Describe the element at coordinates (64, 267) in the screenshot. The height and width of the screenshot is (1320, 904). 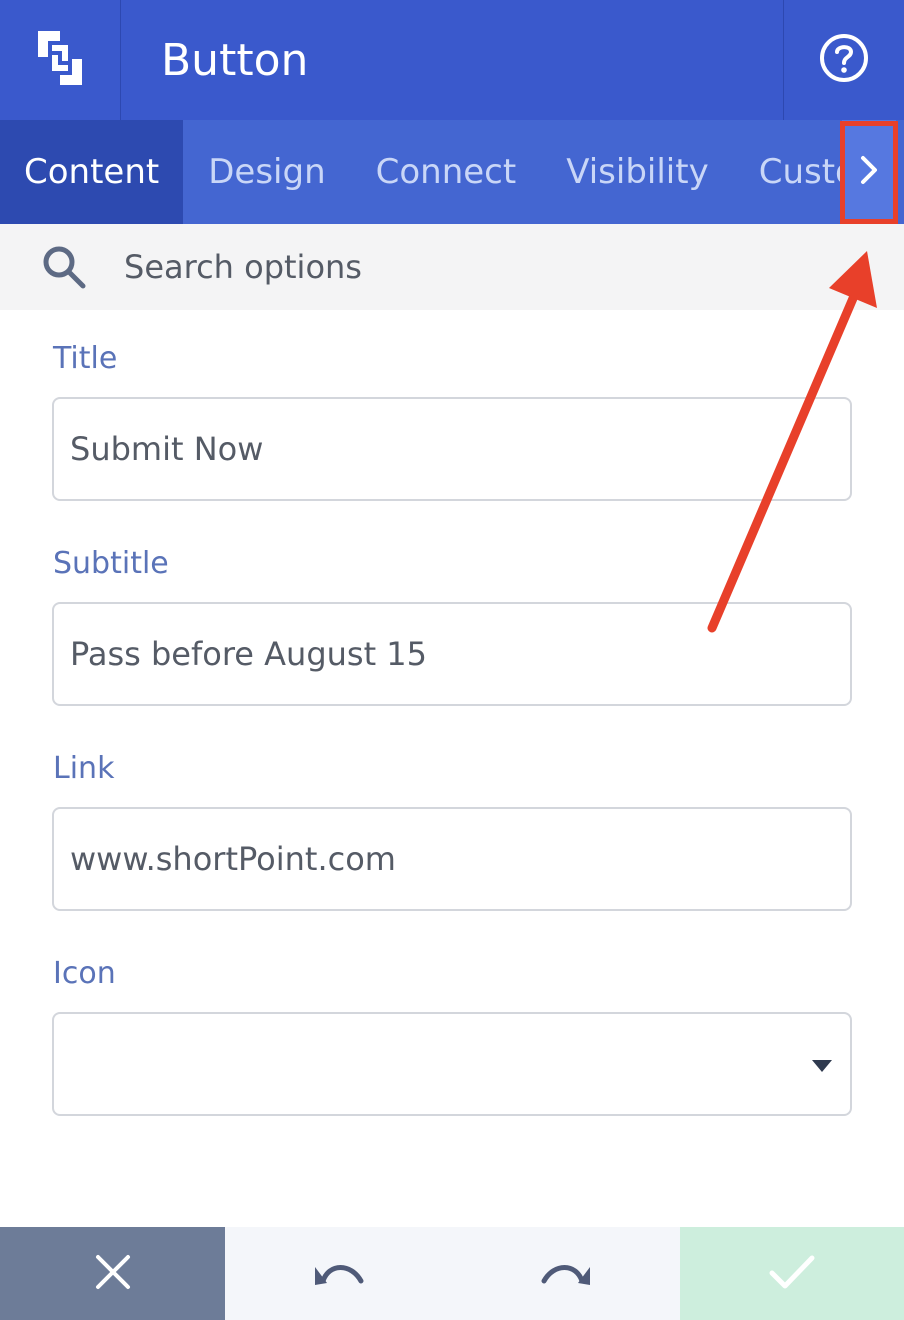
I see `search-icon` at that location.